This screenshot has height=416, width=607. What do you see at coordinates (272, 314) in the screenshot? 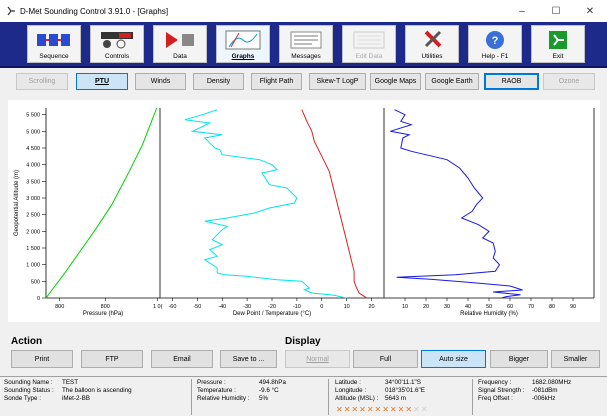
I see `x-axis-label: Dew Point / Temperature (°C)` at bounding box center [272, 314].